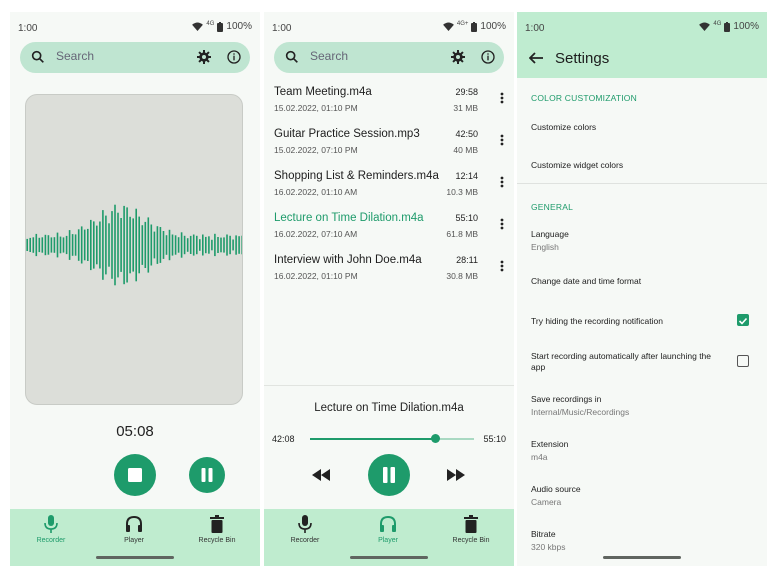  What do you see at coordinates (582, 58) in the screenshot?
I see `page-title: Settings` at bounding box center [582, 58].